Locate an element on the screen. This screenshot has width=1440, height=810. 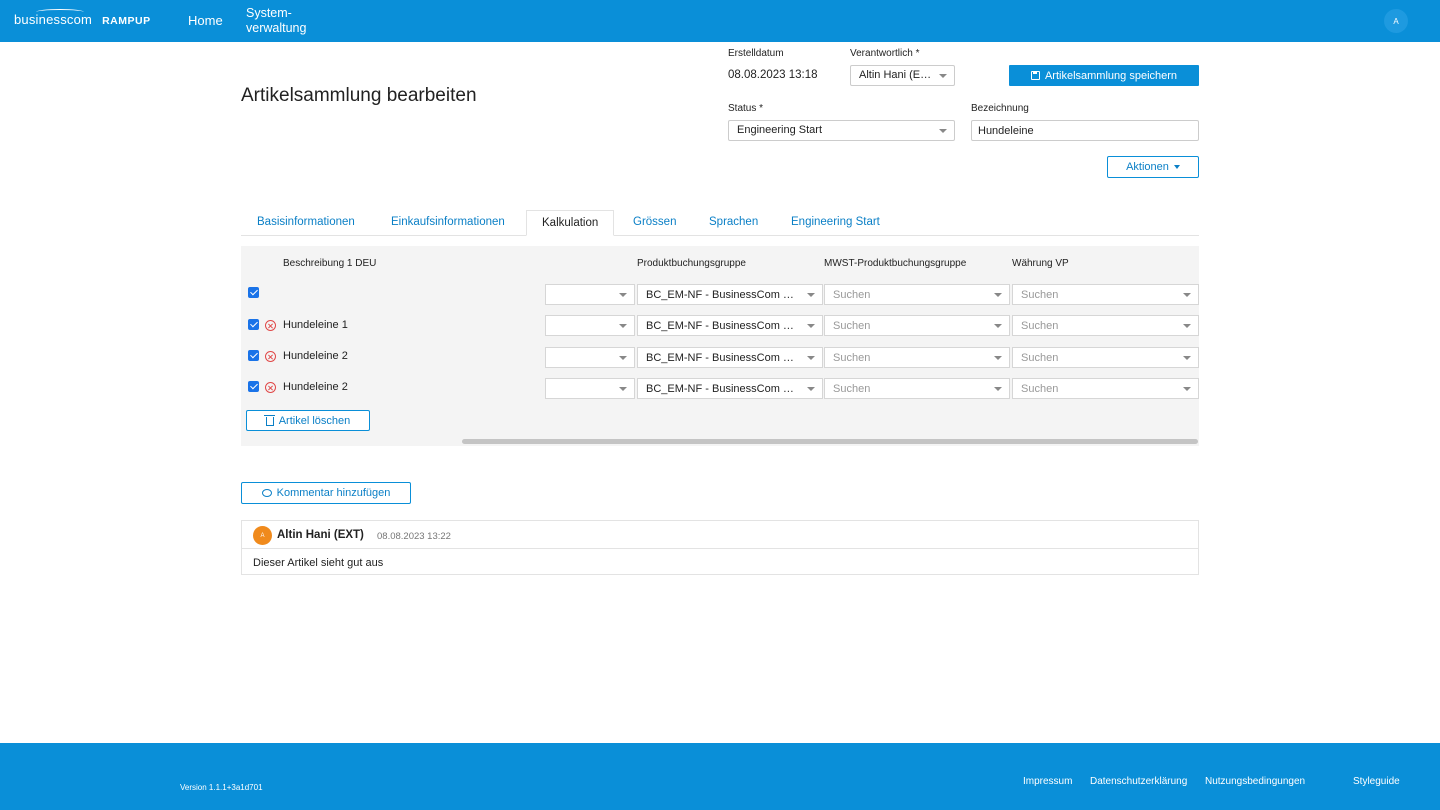
nav-system-line2: verwaltung is located at coordinates (276, 28).